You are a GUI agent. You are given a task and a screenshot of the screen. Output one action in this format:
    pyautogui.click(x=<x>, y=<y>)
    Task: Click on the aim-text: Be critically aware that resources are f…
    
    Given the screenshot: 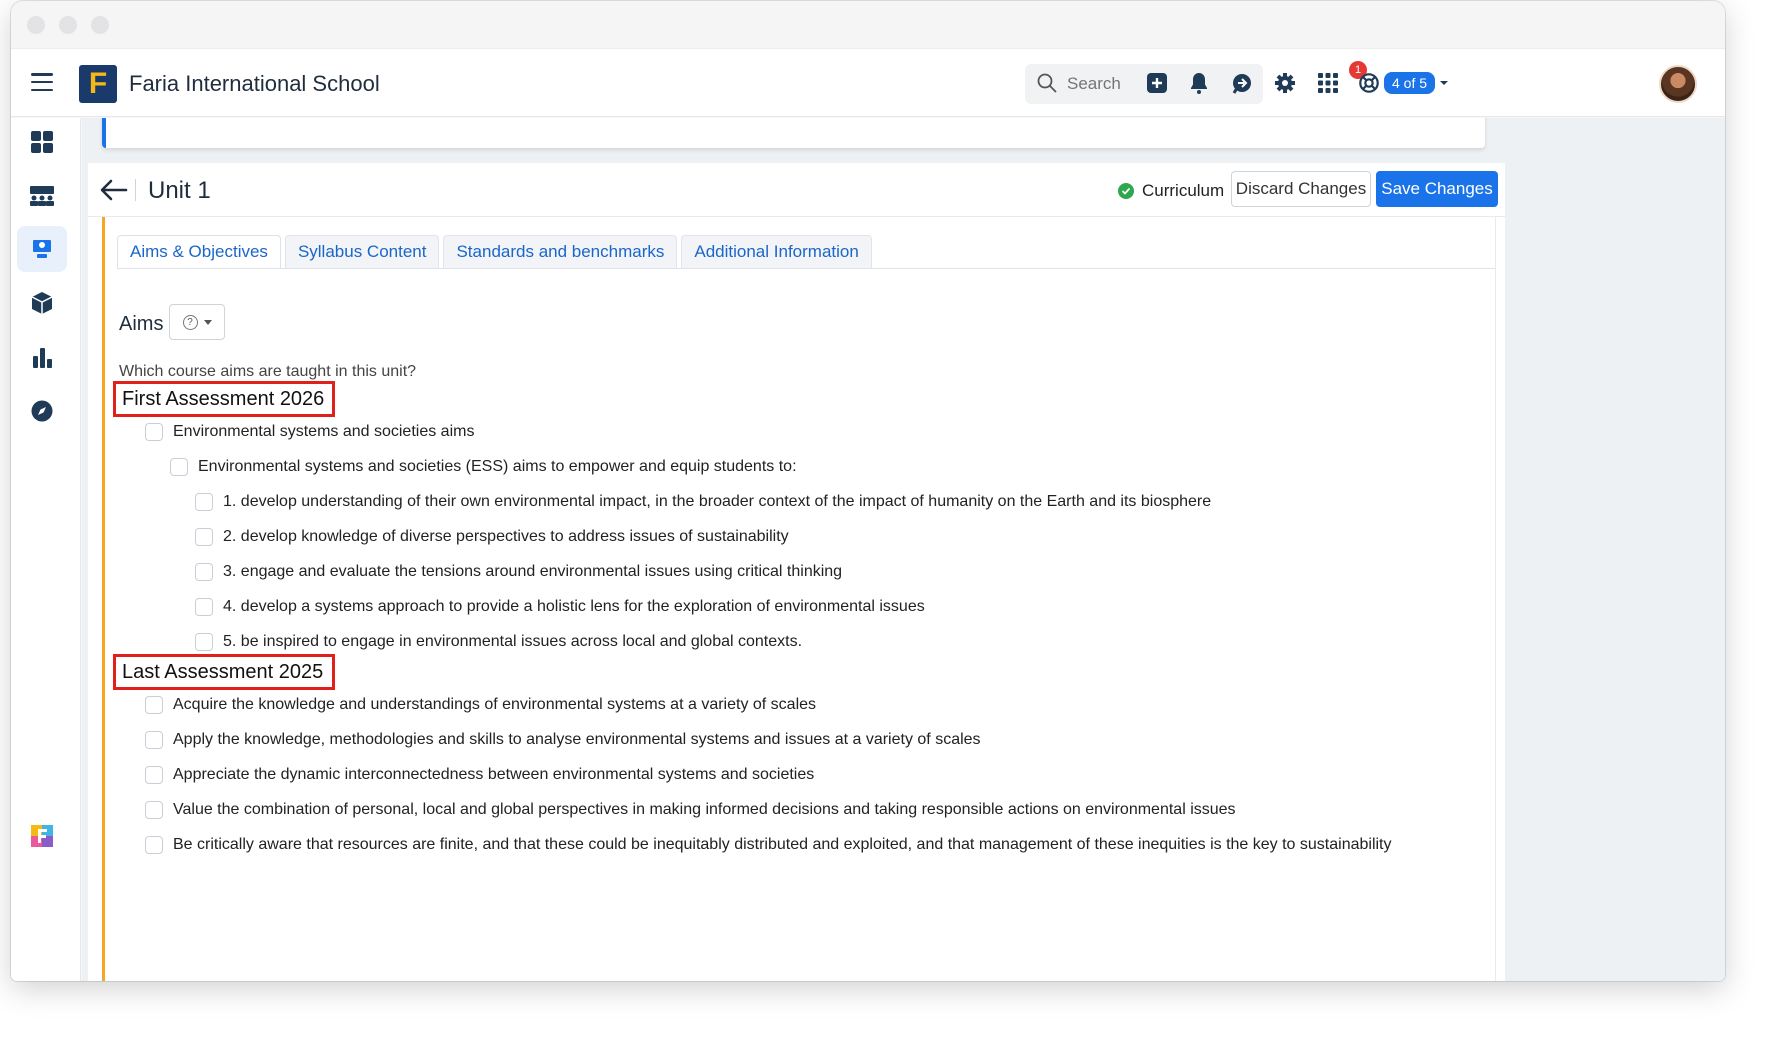 What is the action you would take?
    pyautogui.click(x=782, y=844)
    